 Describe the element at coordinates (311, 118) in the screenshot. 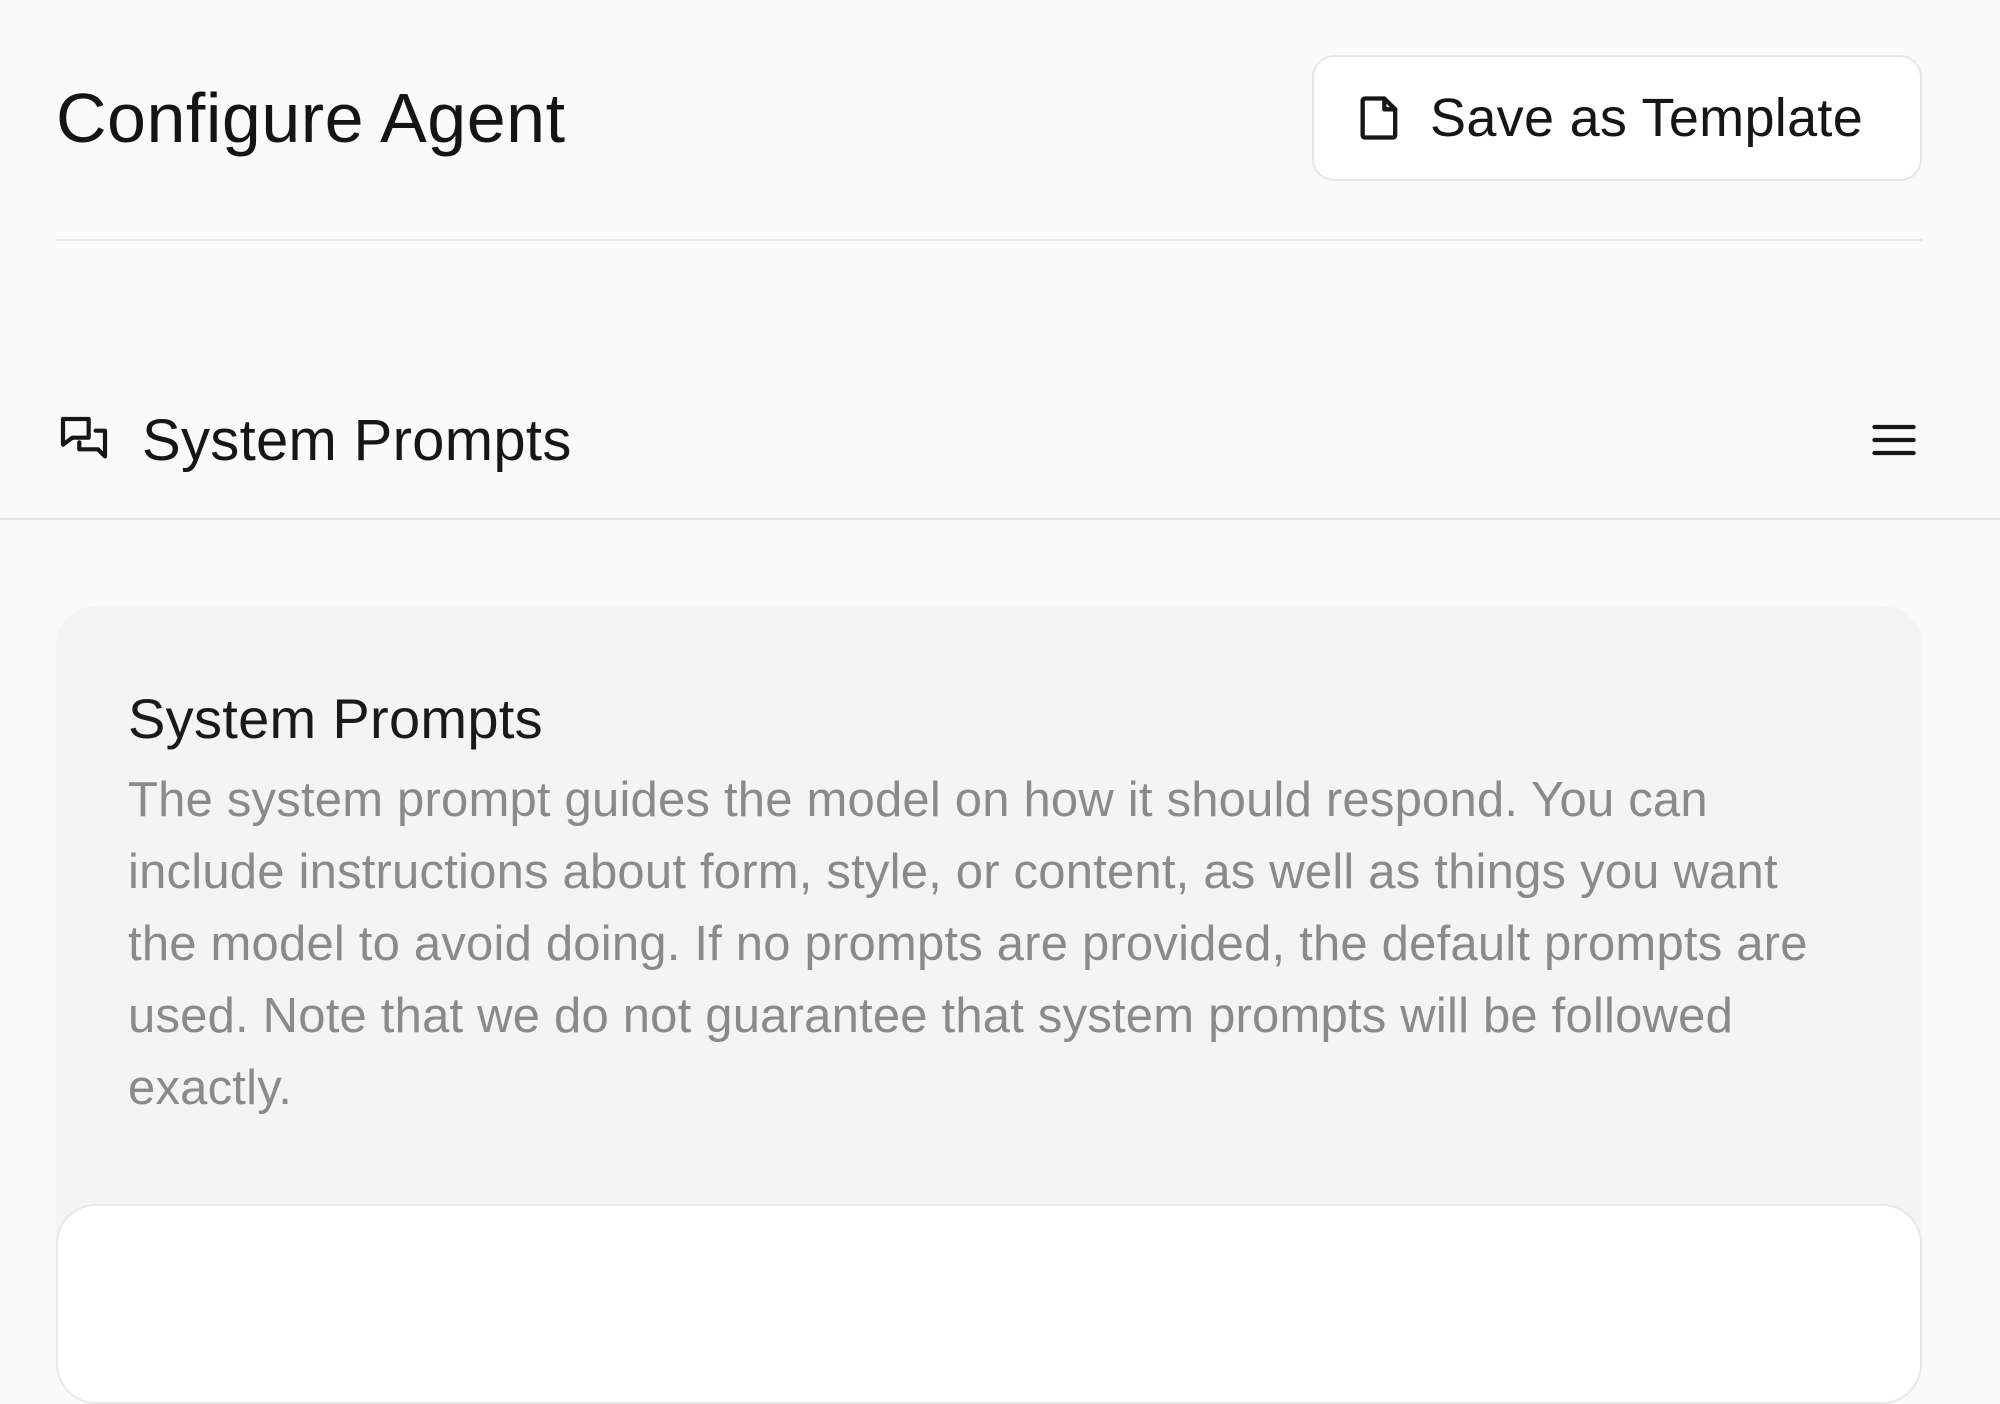

I see `page-title: Configure Agent` at that location.